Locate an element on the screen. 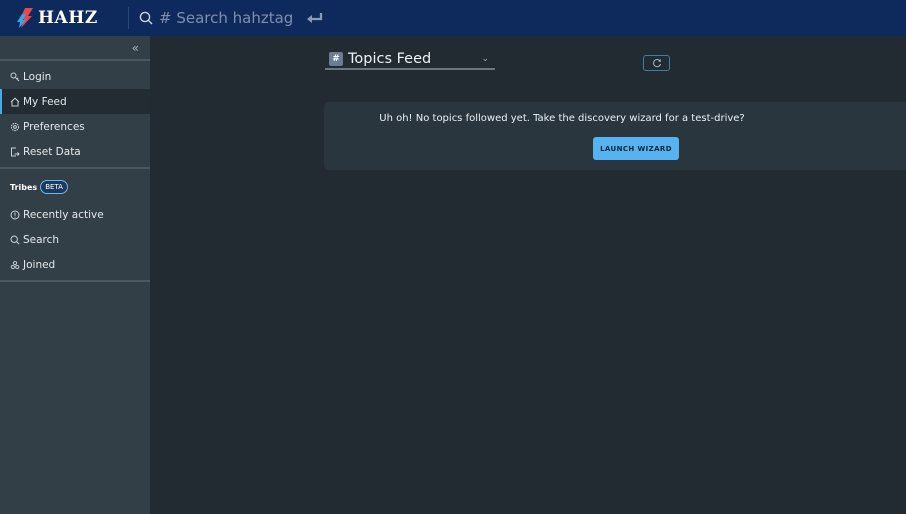 This screenshot has width=906, height=514. gear-icon is located at coordinates (15, 127).